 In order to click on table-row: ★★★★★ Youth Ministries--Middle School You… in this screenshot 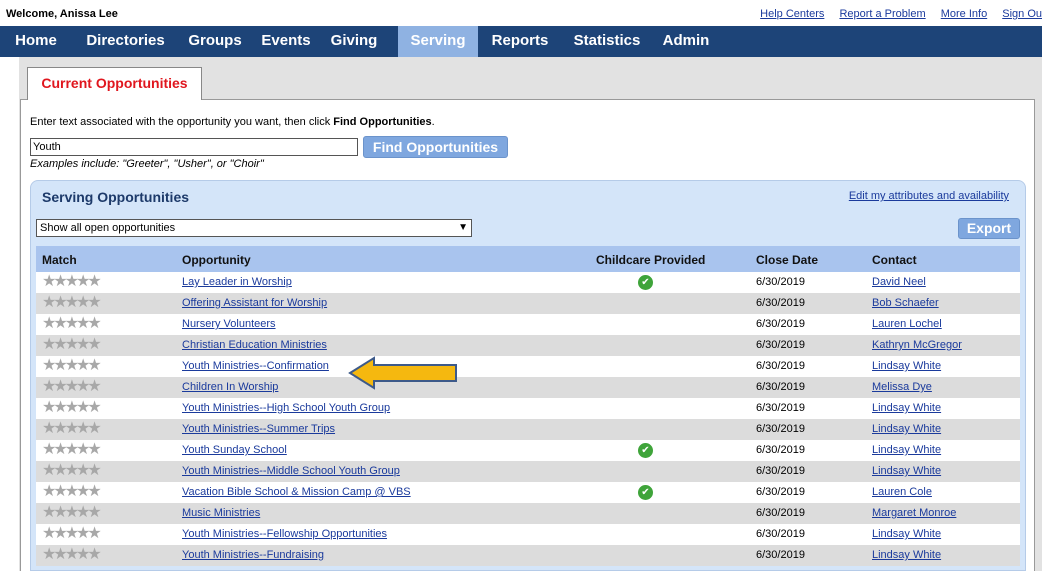, I will do `click(528, 471)`.